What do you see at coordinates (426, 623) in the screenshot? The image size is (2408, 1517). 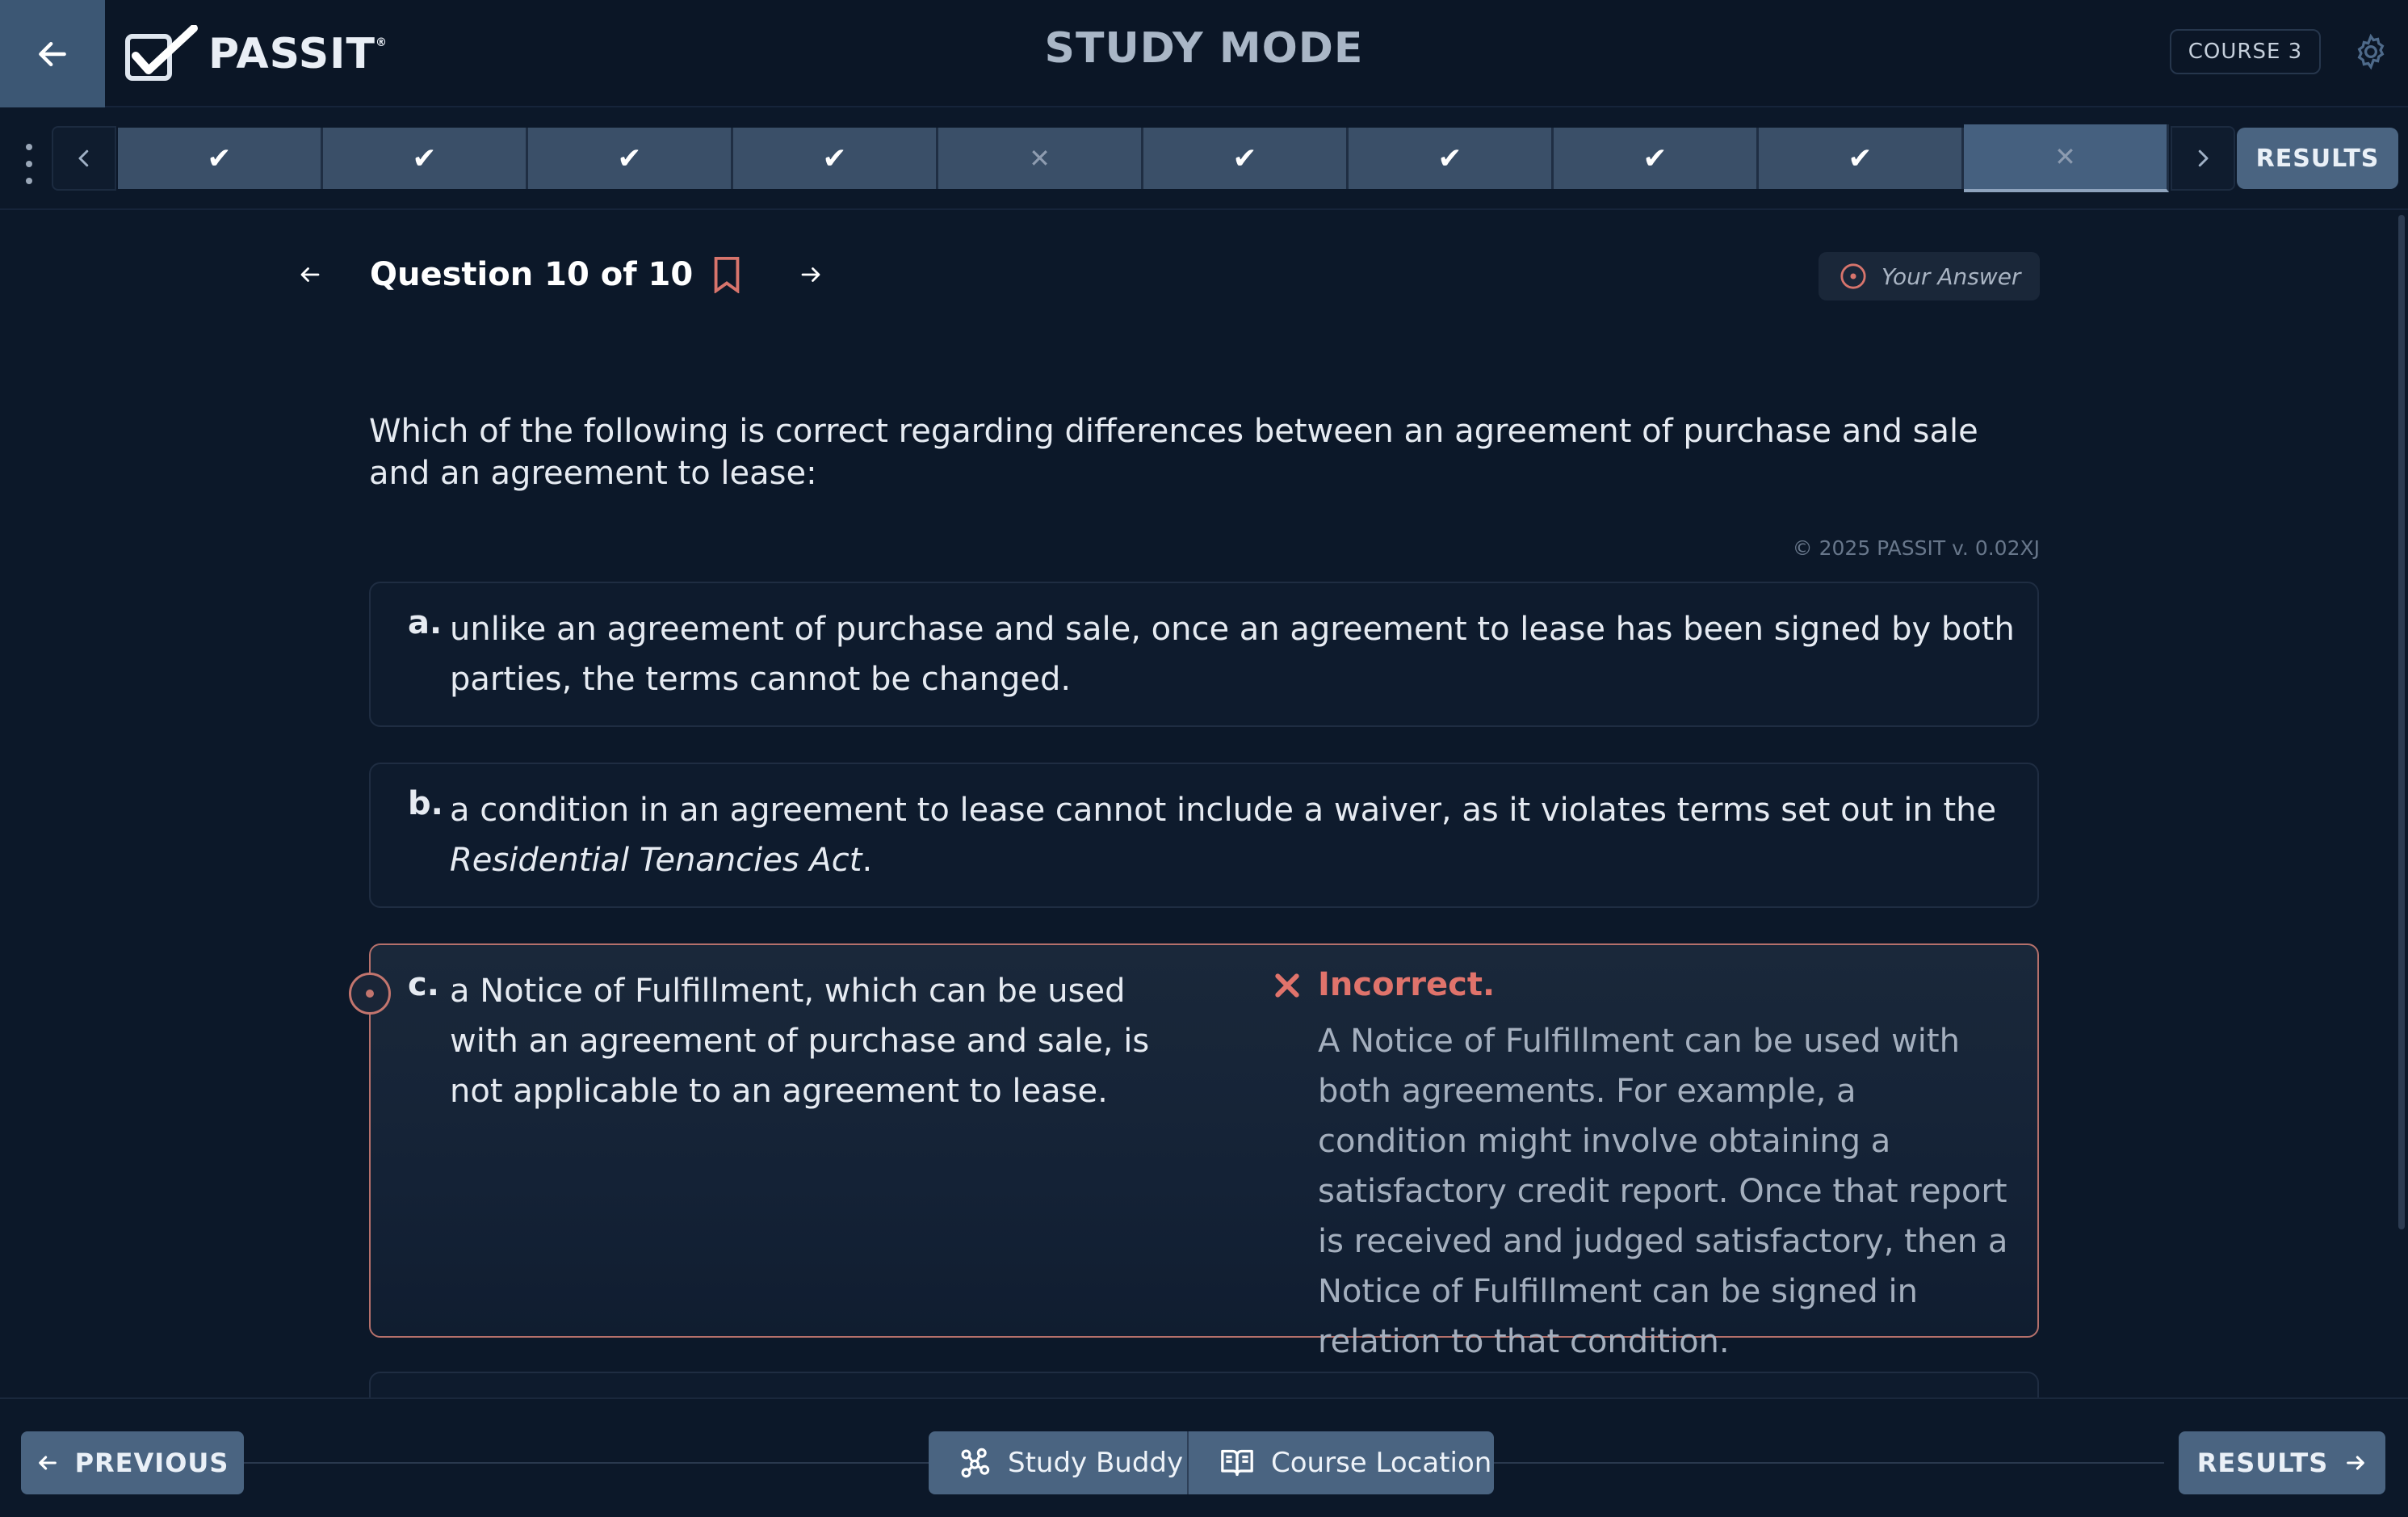 I see `option-letter: a.` at bounding box center [426, 623].